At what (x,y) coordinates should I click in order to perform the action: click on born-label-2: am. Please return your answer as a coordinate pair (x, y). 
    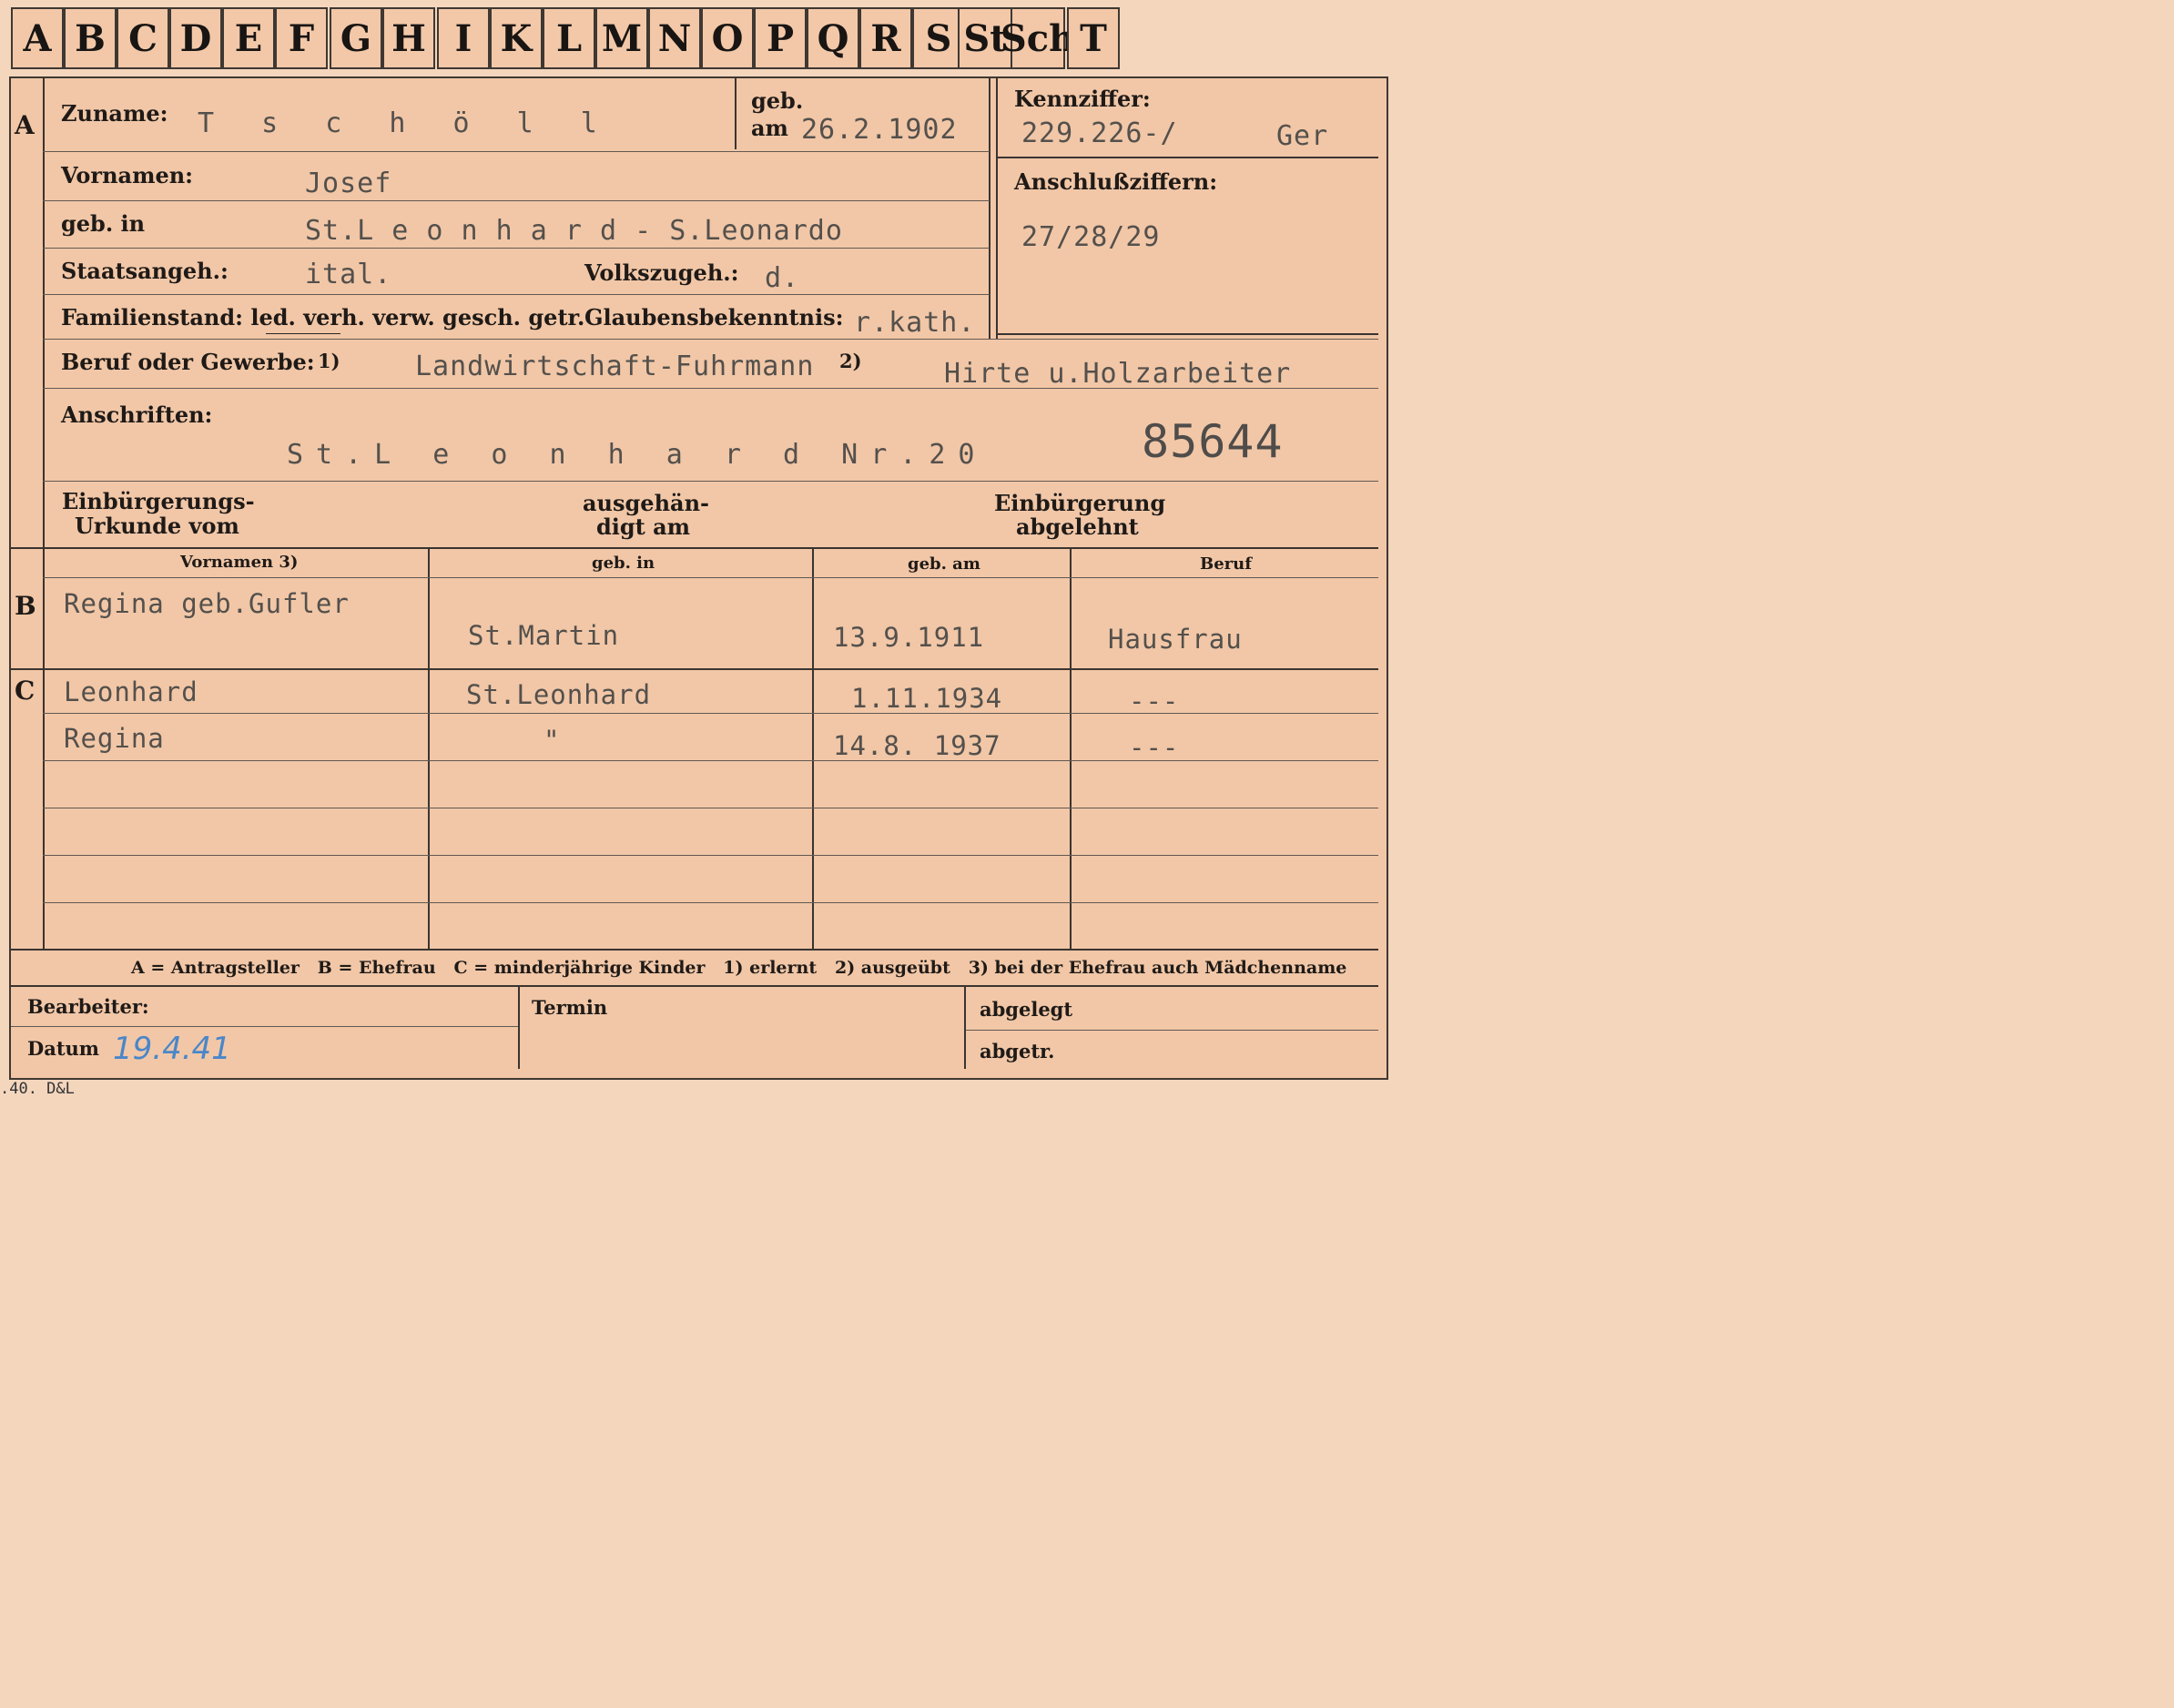
    Looking at the image, I should click on (769, 128).